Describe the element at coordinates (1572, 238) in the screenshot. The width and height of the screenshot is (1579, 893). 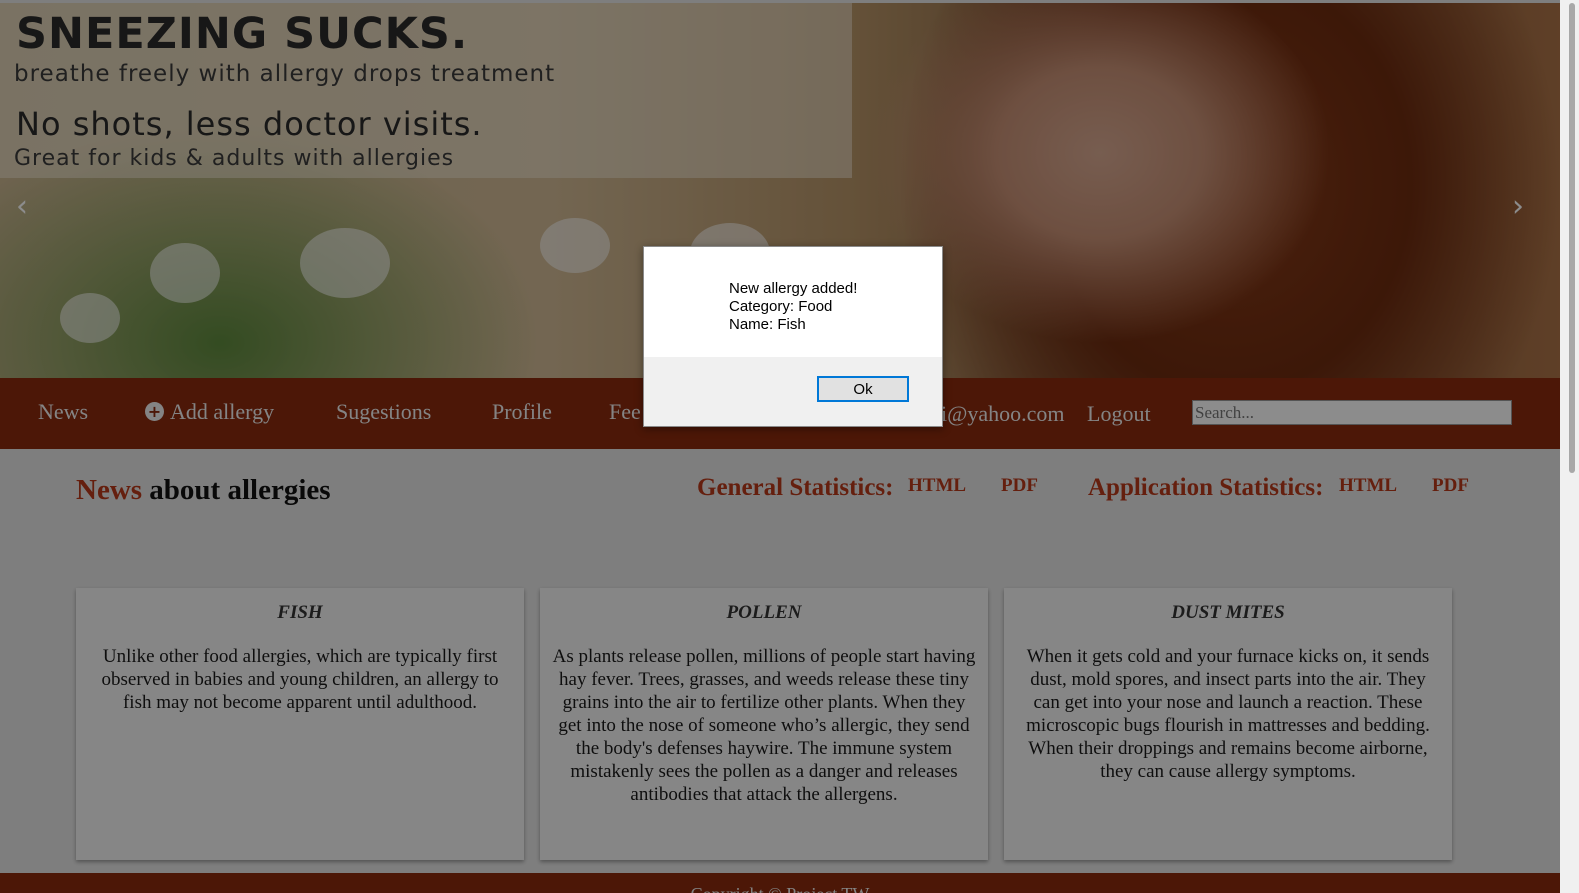
I see `scrollbar-thumb` at that location.